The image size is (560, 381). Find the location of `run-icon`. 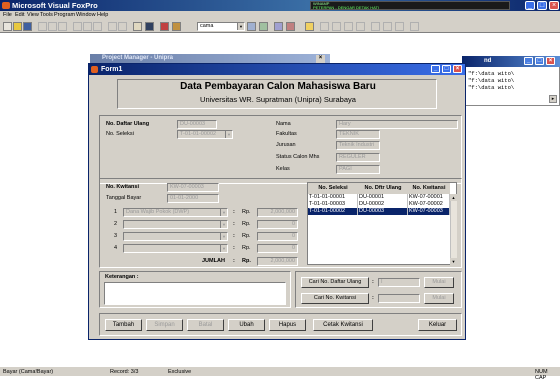

run-icon is located at coordinates (137, 26).